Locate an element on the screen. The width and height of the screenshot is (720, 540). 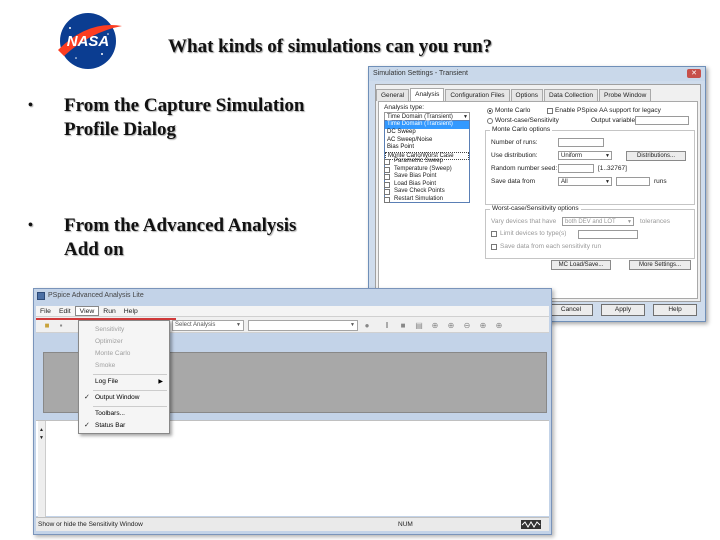
menu-bar: File Edit View Run Help is located at coordinates (292, 311).